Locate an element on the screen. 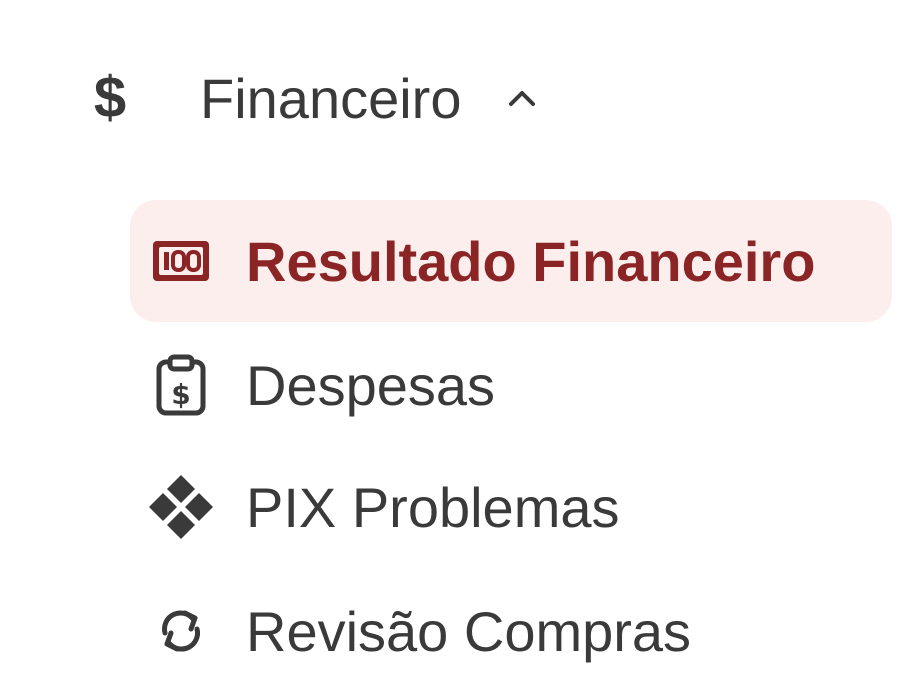 Image resolution: width=900 pixels, height=700 pixels. pix-icon is located at coordinates (181, 507).